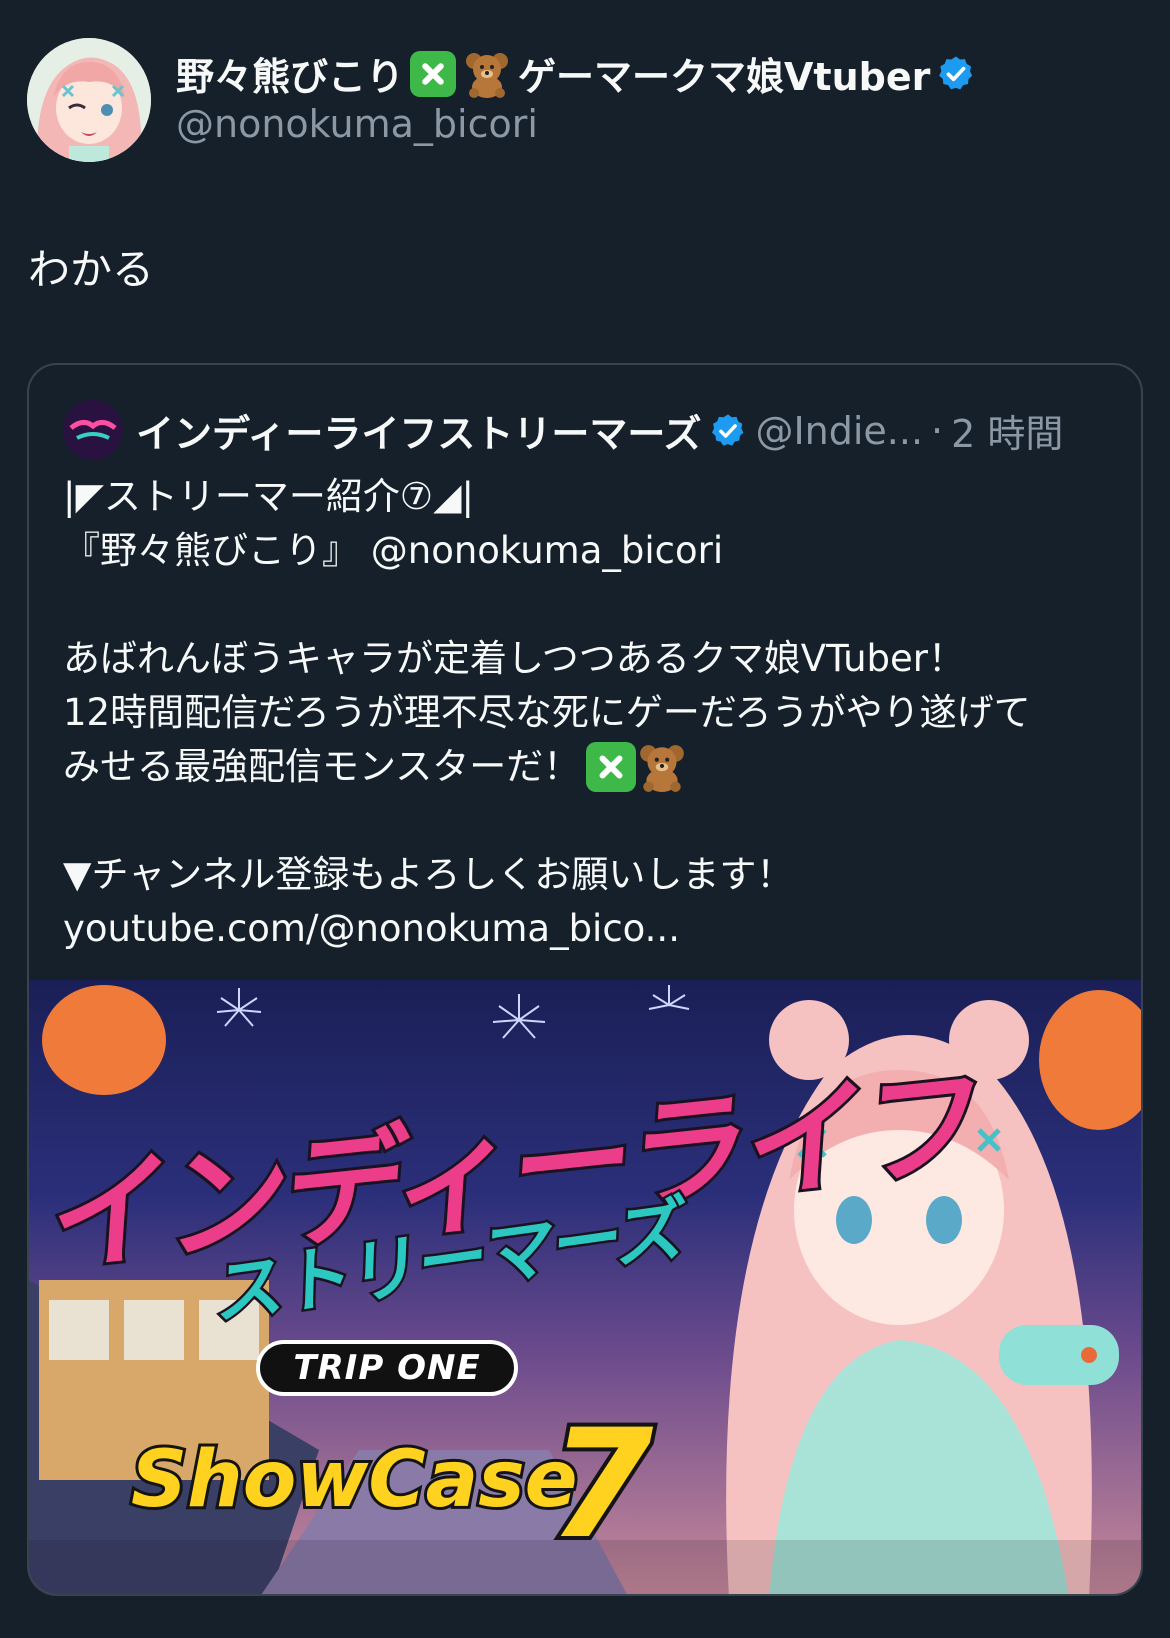 This screenshot has width=1170, height=1638. I want to click on banner-badge: TRIP ONE, so click(387, 1368).